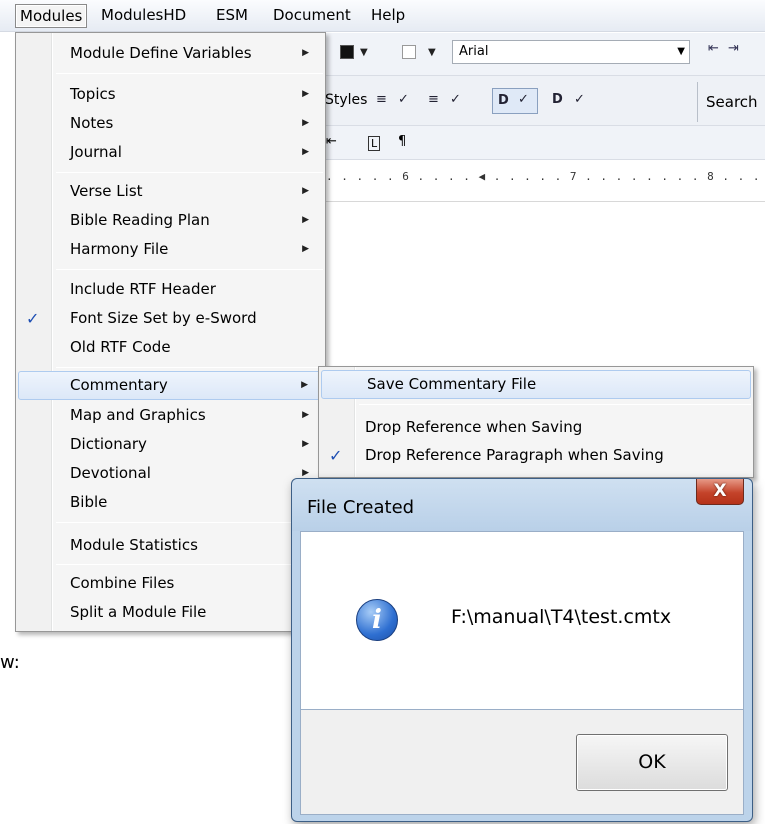 This screenshot has height=824, width=765. What do you see at coordinates (170, 191) in the screenshot?
I see `menu-item-verse-list: Verse List ▶` at bounding box center [170, 191].